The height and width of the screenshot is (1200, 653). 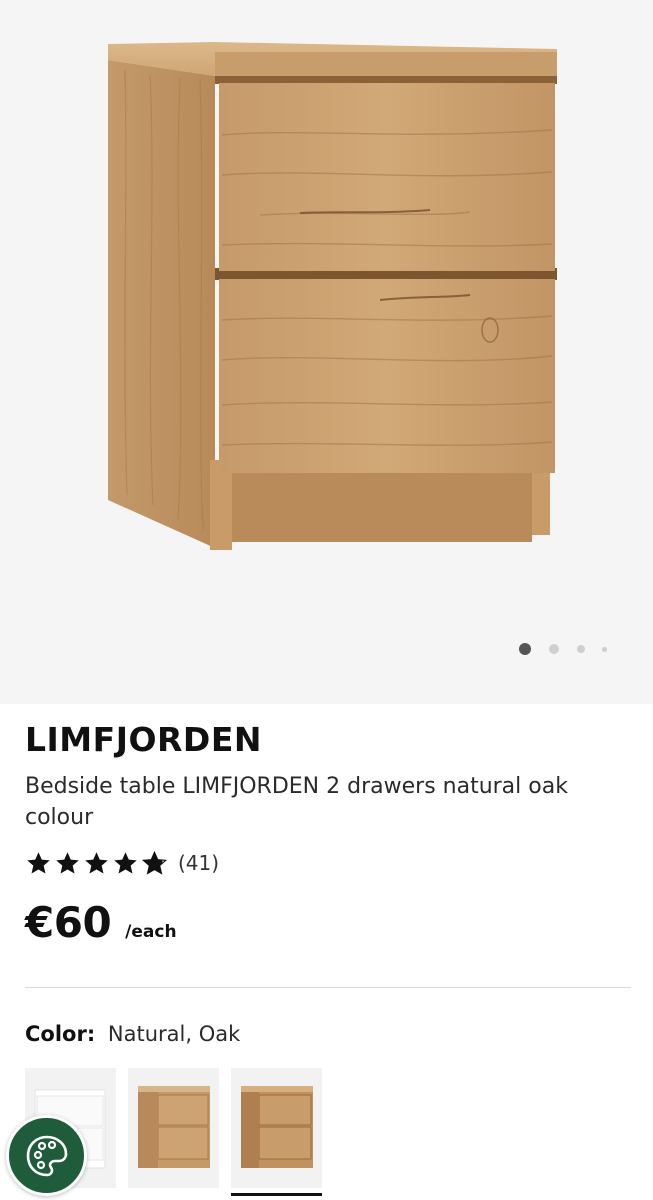 What do you see at coordinates (151, 932) in the screenshot?
I see `price-unit: /each` at bounding box center [151, 932].